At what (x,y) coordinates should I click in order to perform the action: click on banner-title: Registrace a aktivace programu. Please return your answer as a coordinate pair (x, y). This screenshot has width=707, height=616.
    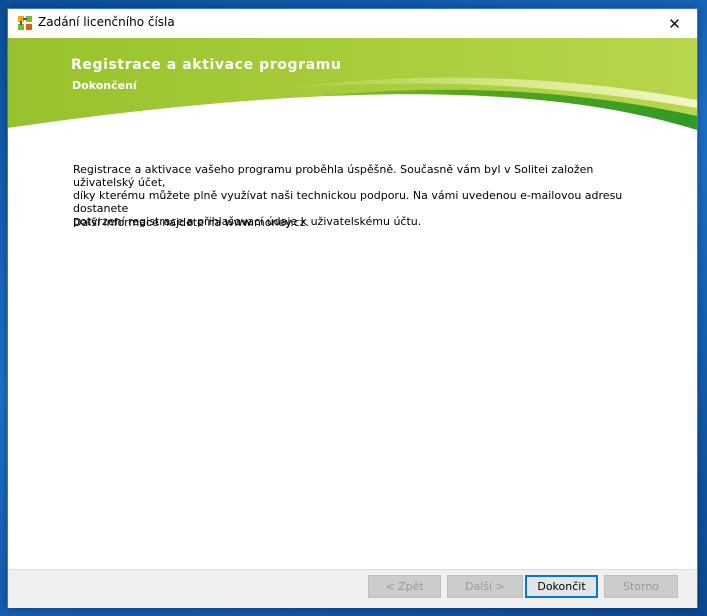
    Looking at the image, I should click on (206, 65).